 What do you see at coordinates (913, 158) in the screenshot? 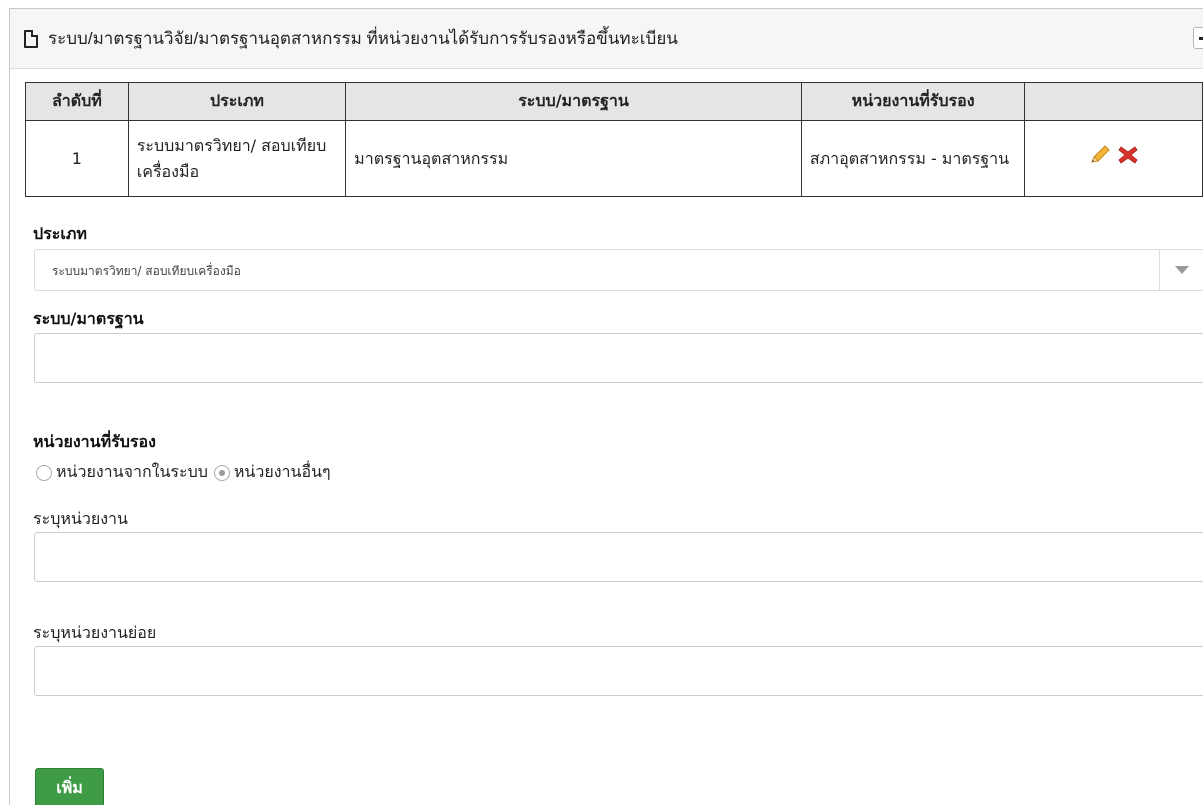
I see `cell-agency: สภาอุตสาหกรรม - มาตรฐาน` at bounding box center [913, 158].